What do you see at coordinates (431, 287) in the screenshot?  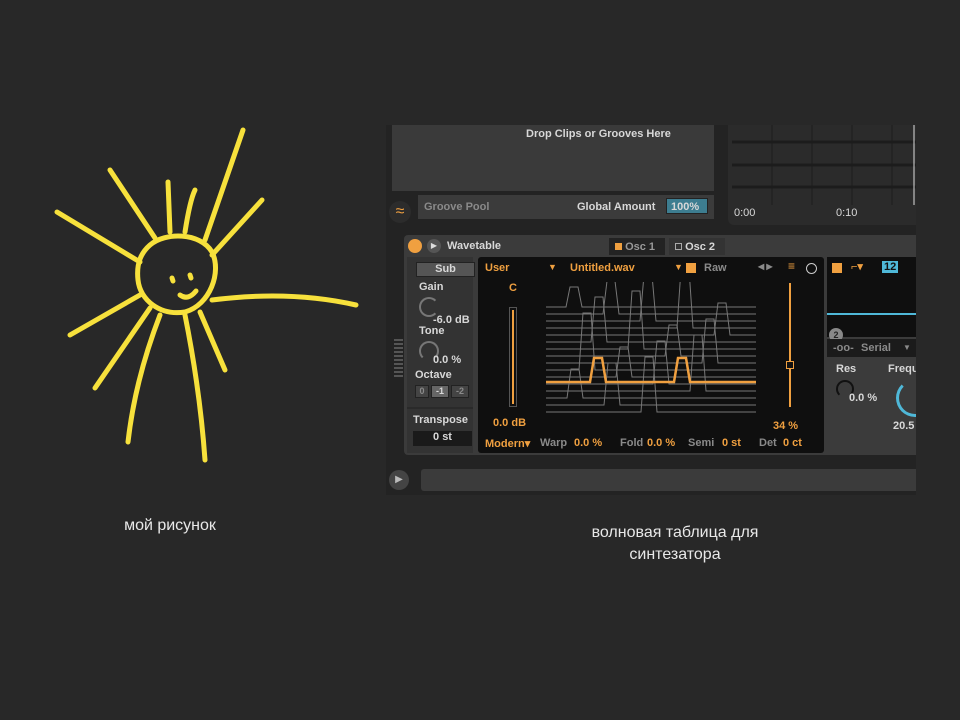 I see `gain-label: Gain` at bounding box center [431, 287].